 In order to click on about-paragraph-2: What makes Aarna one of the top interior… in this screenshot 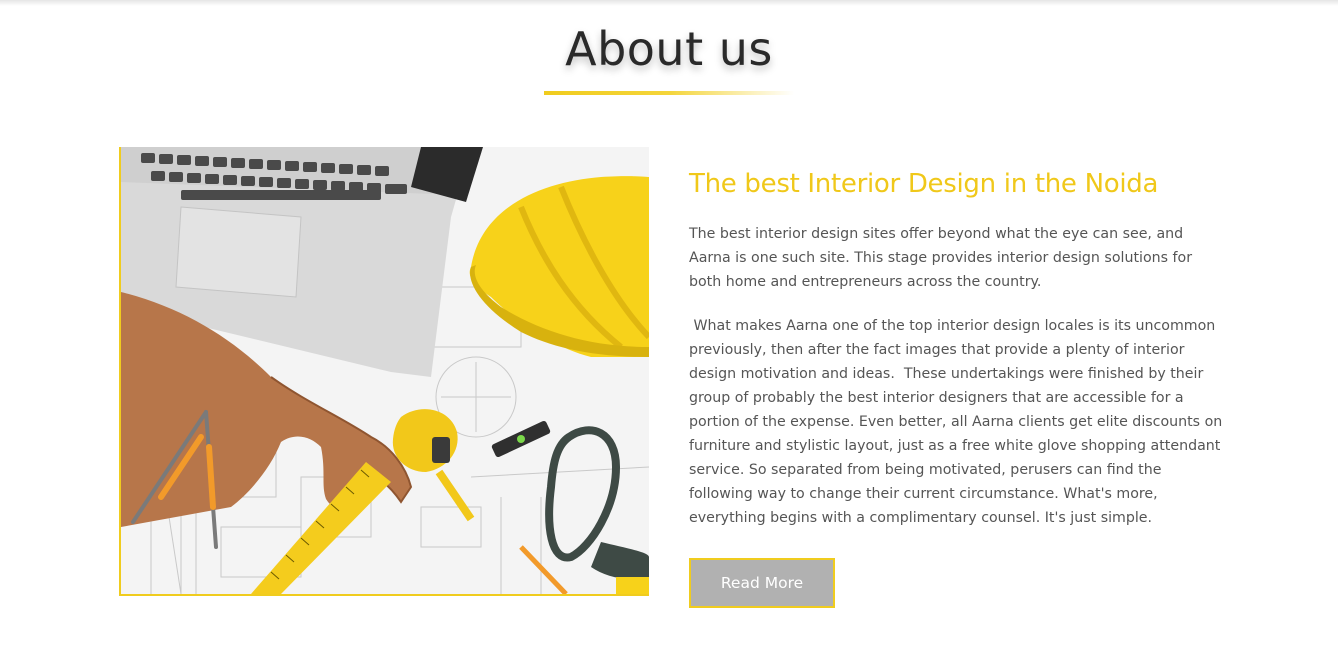, I will do `click(958, 422)`.